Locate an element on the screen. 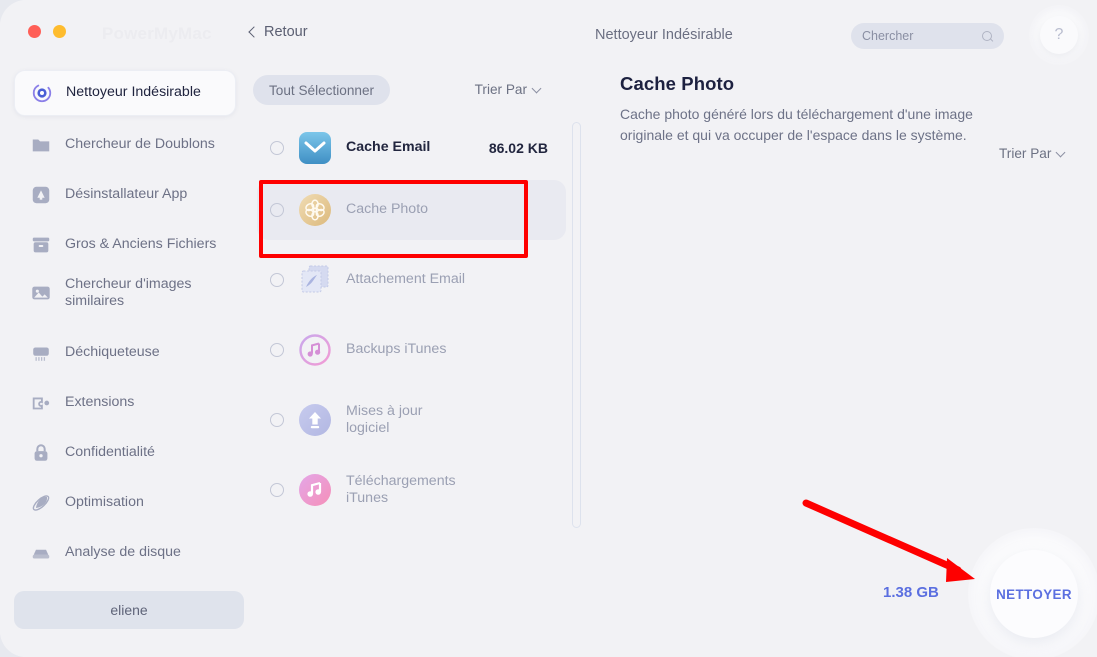 The width and height of the screenshot is (1097, 657). page-title: Nettoyeur Indésirable is located at coordinates (664, 35).